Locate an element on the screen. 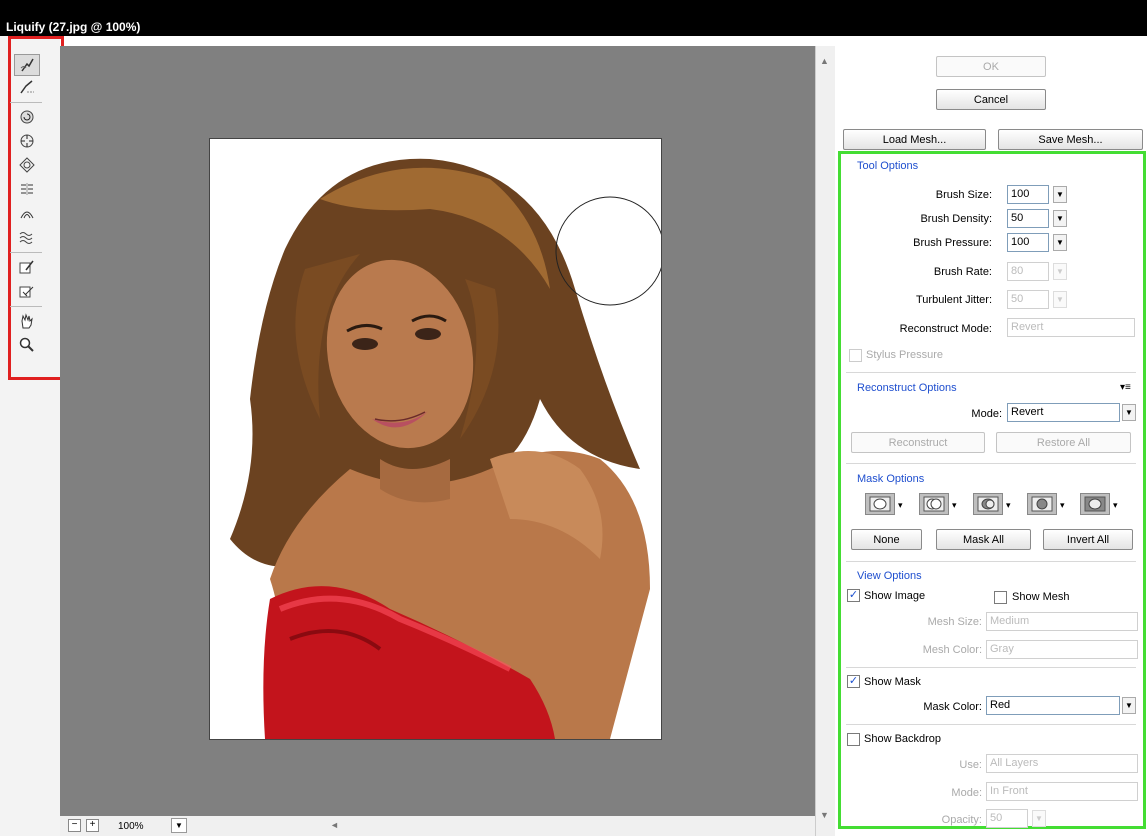 This screenshot has width=1147, height=836. backdrop-opacity-field: 50 is located at coordinates (1007, 818).